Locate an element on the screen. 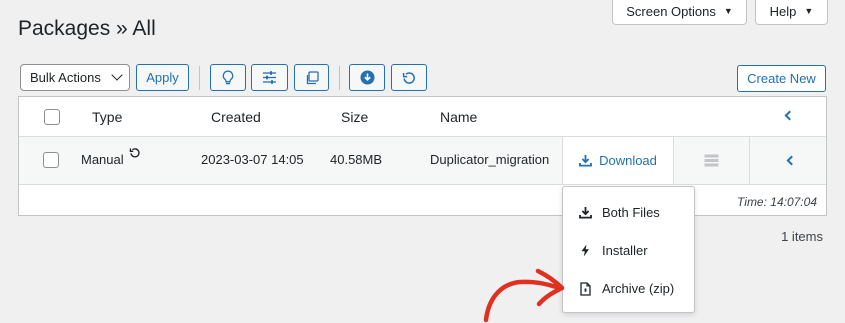 This screenshot has width=845, height=323. lightbulb-button is located at coordinates (228, 77).